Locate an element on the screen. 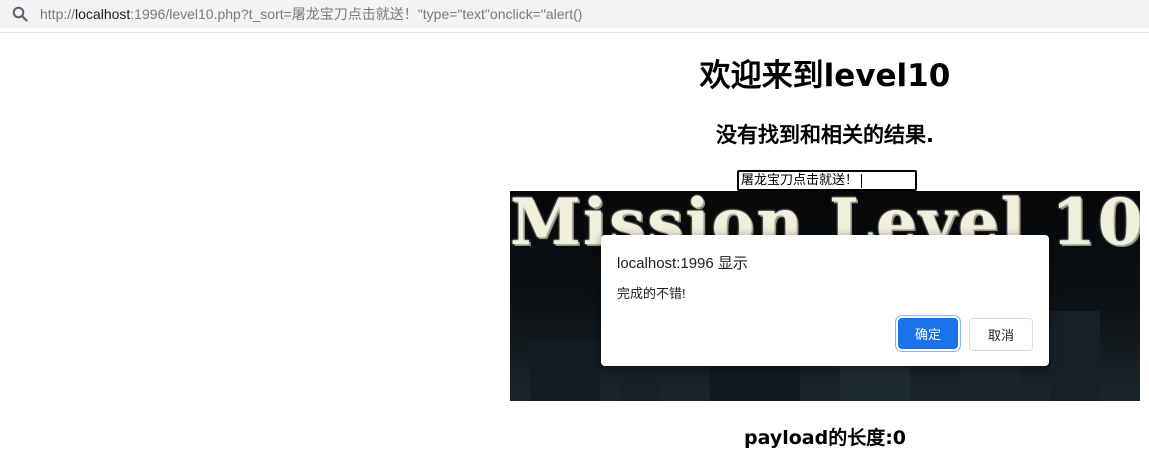 The height and width of the screenshot is (472, 1149). cancel-button: 取消 is located at coordinates (1001, 334).